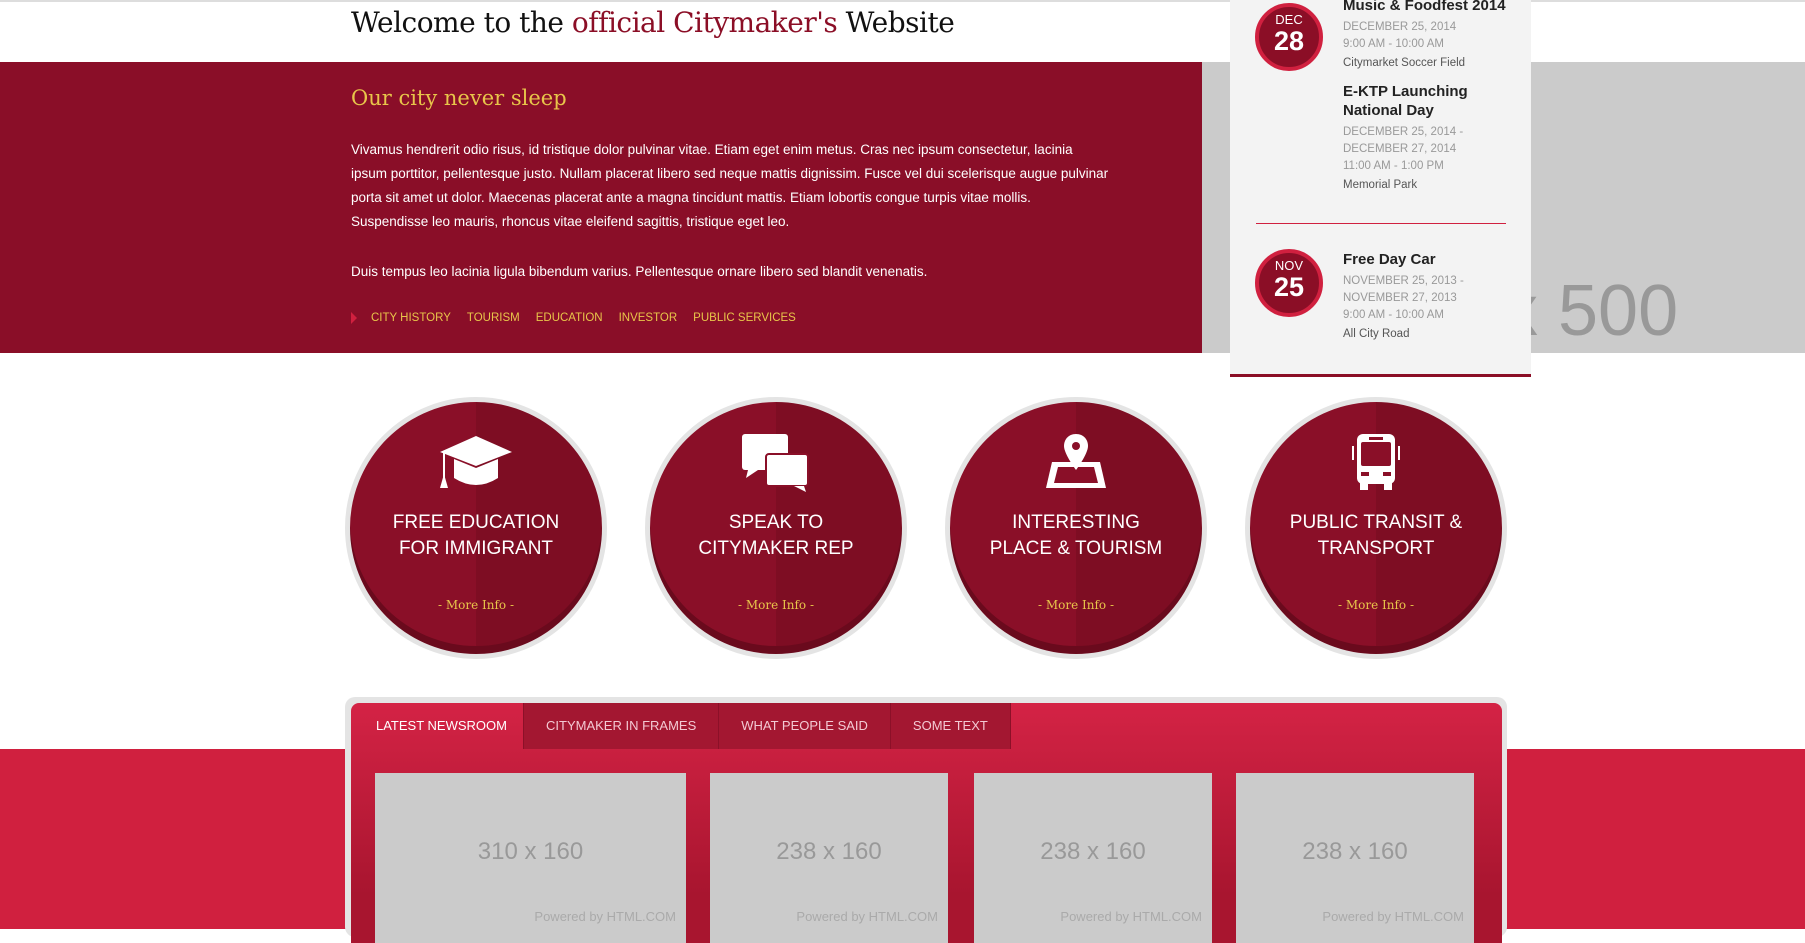  Describe the element at coordinates (530, 851) in the screenshot. I see `thumbnail-label: 310 x 160` at that location.